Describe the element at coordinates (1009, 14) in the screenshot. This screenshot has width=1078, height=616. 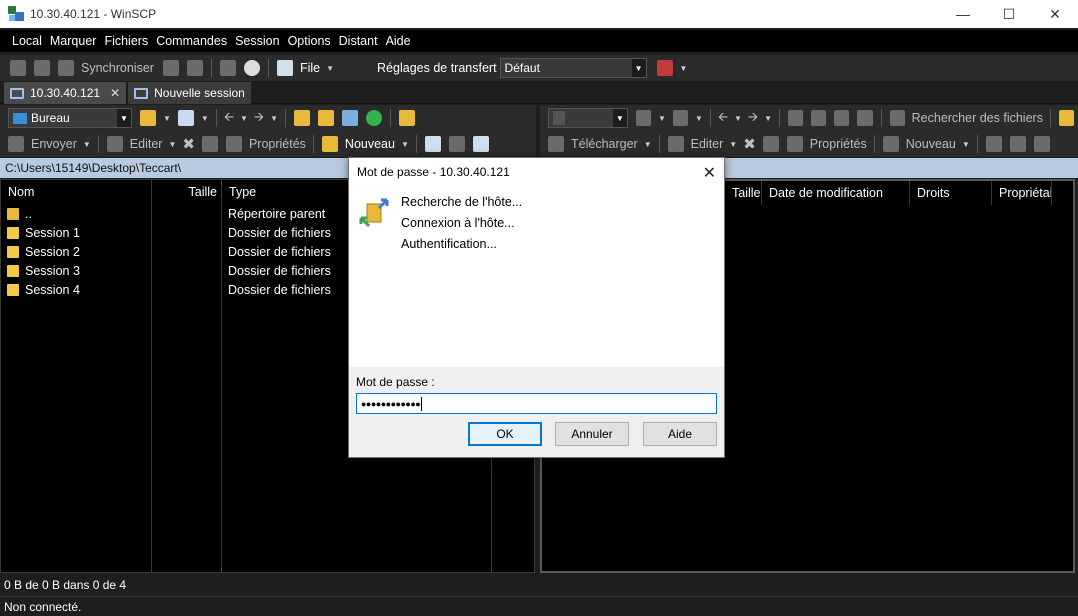
I see `maximize-button: ☐` at that location.